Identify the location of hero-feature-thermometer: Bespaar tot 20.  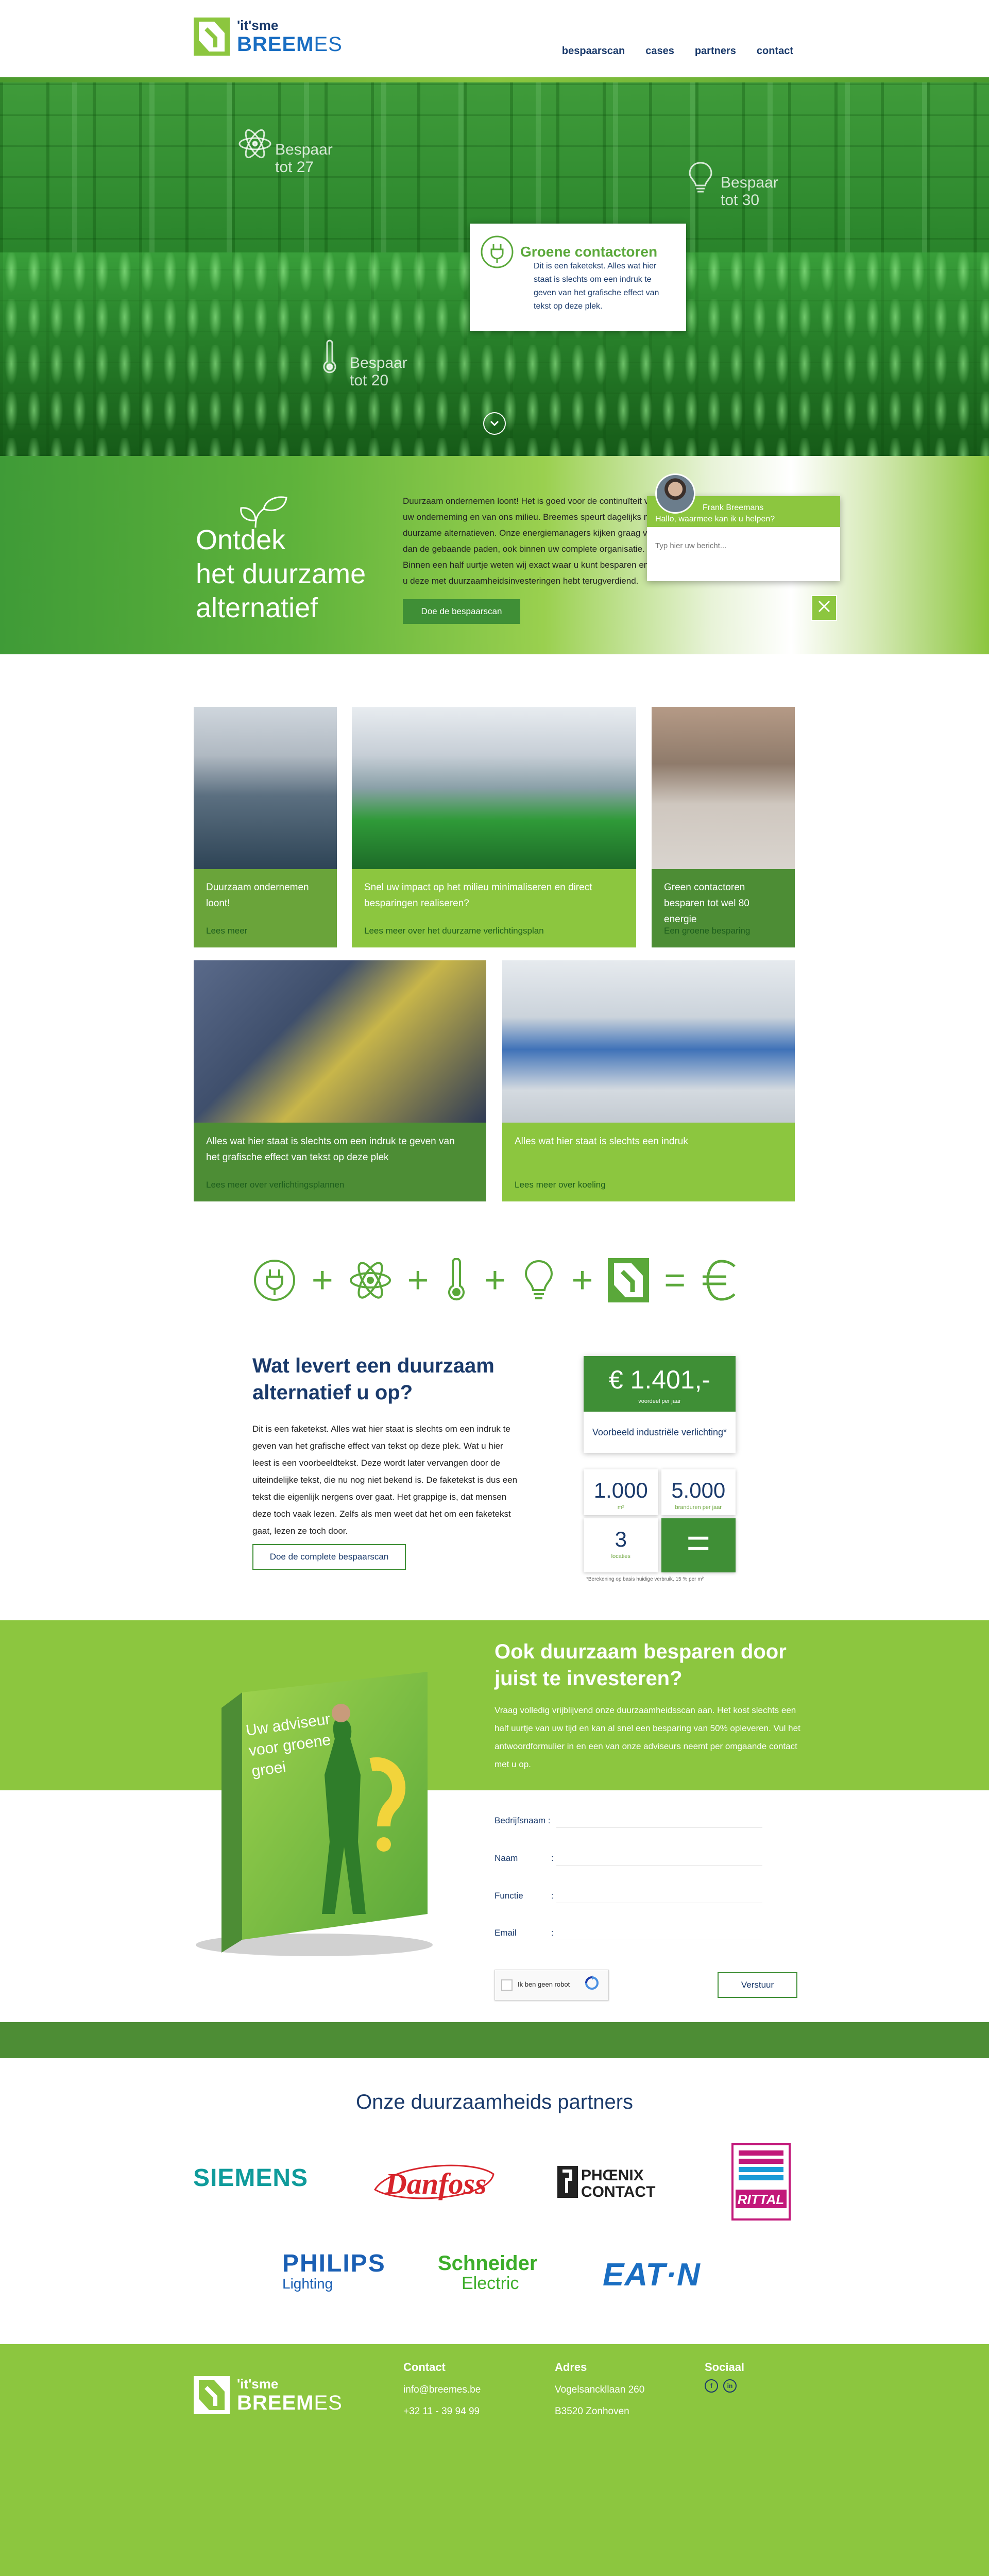
(362, 364).